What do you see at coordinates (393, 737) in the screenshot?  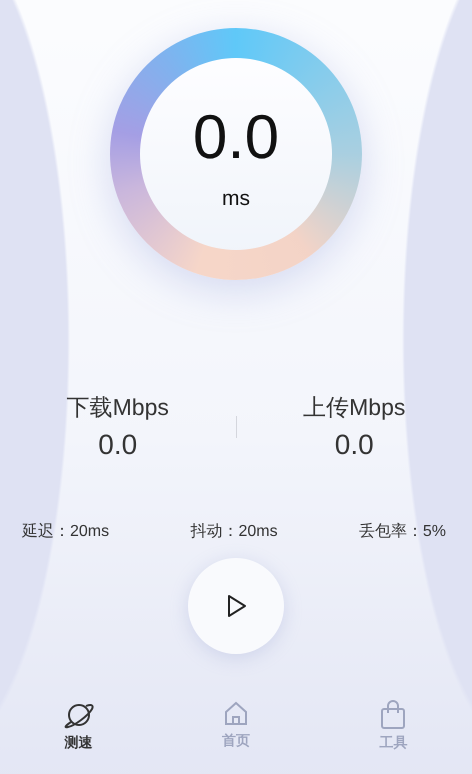 I see `nav-tab: 工具` at bounding box center [393, 737].